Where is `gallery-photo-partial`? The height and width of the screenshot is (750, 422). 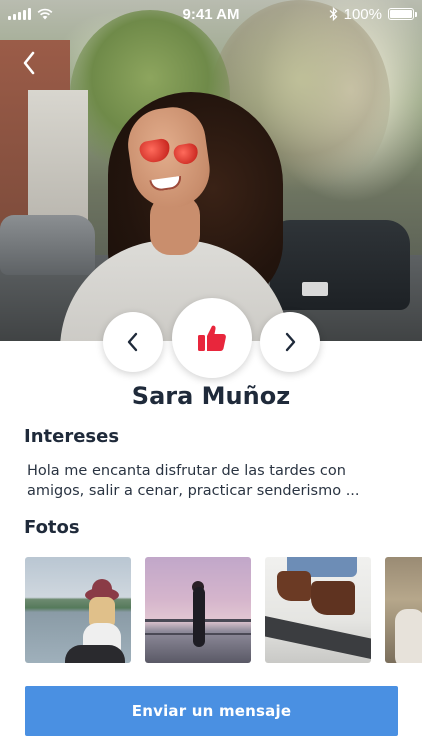
gallery-photo-partial is located at coordinates (403, 610).